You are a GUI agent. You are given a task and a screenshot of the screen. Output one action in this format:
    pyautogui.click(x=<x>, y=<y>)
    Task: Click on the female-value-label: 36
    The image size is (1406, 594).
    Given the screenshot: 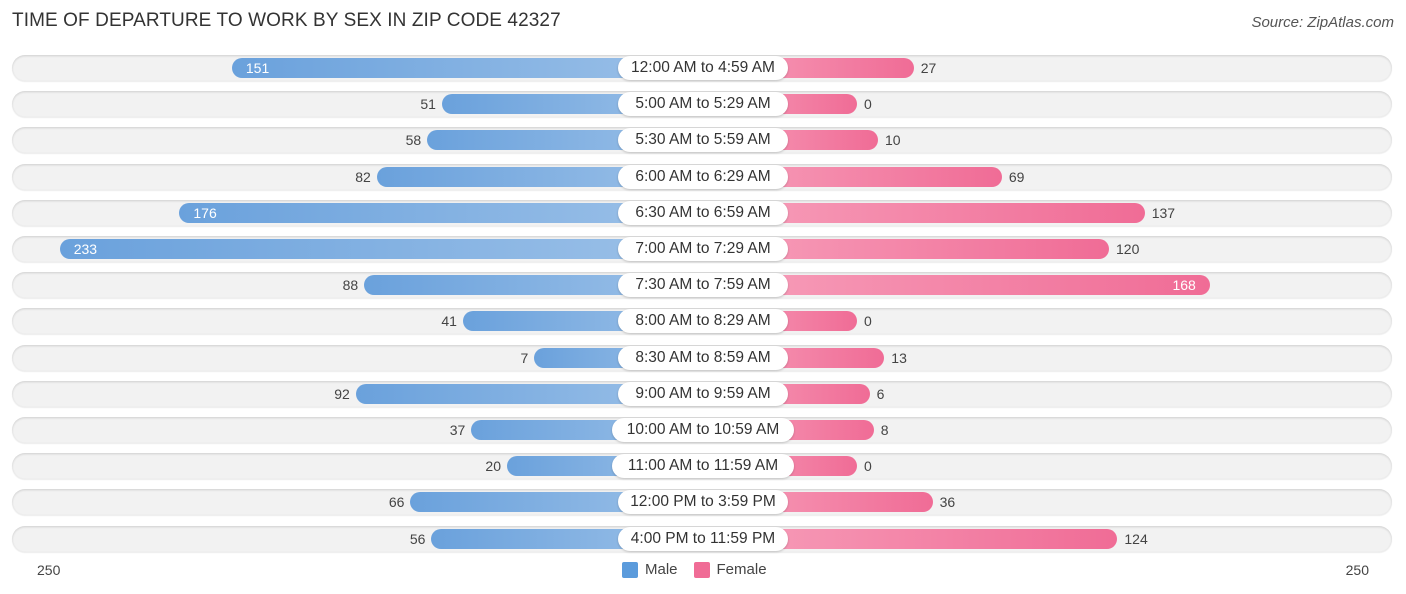 What is the action you would take?
    pyautogui.click(x=947, y=502)
    